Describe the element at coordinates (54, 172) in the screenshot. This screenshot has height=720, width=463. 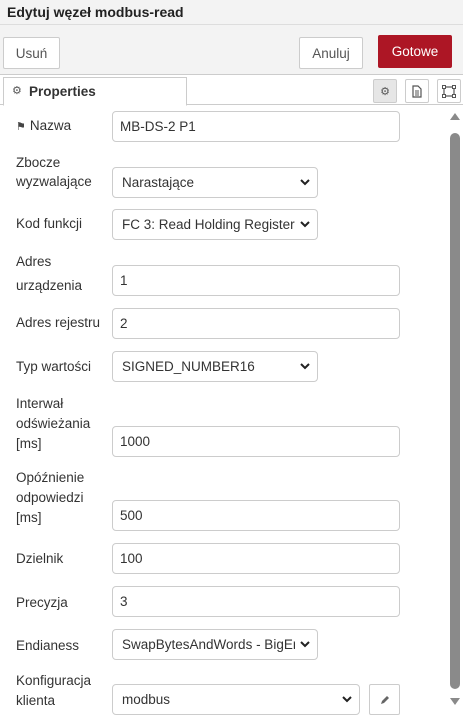
I see `trigger-edge-label: Zbocze wyzwalające` at that location.